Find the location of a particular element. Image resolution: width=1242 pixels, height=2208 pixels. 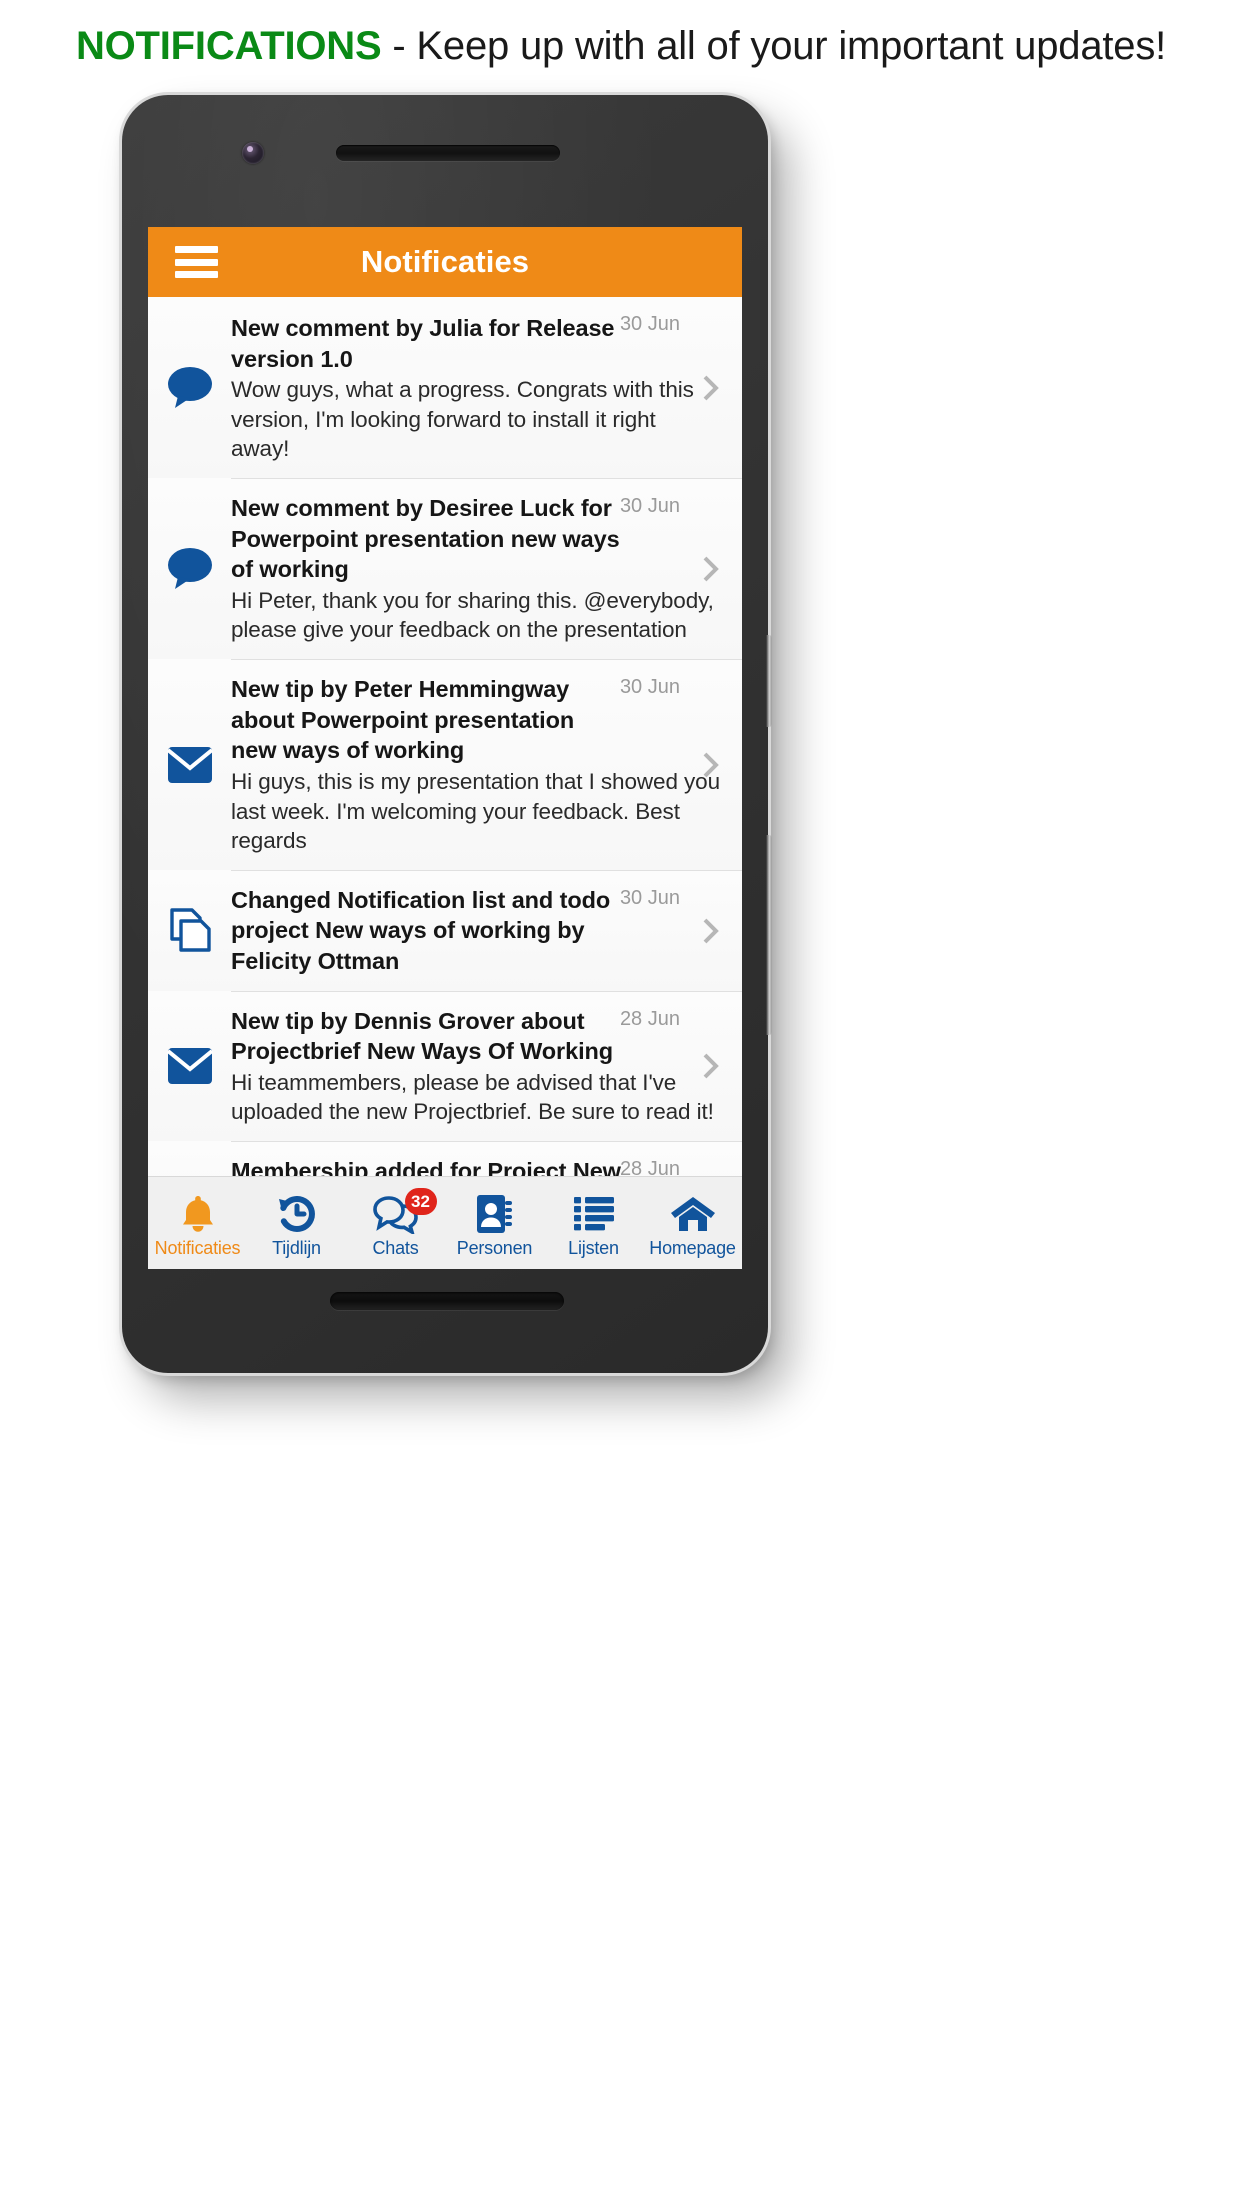

tab-label: Lijsten is located at coordinates (593, 1247).